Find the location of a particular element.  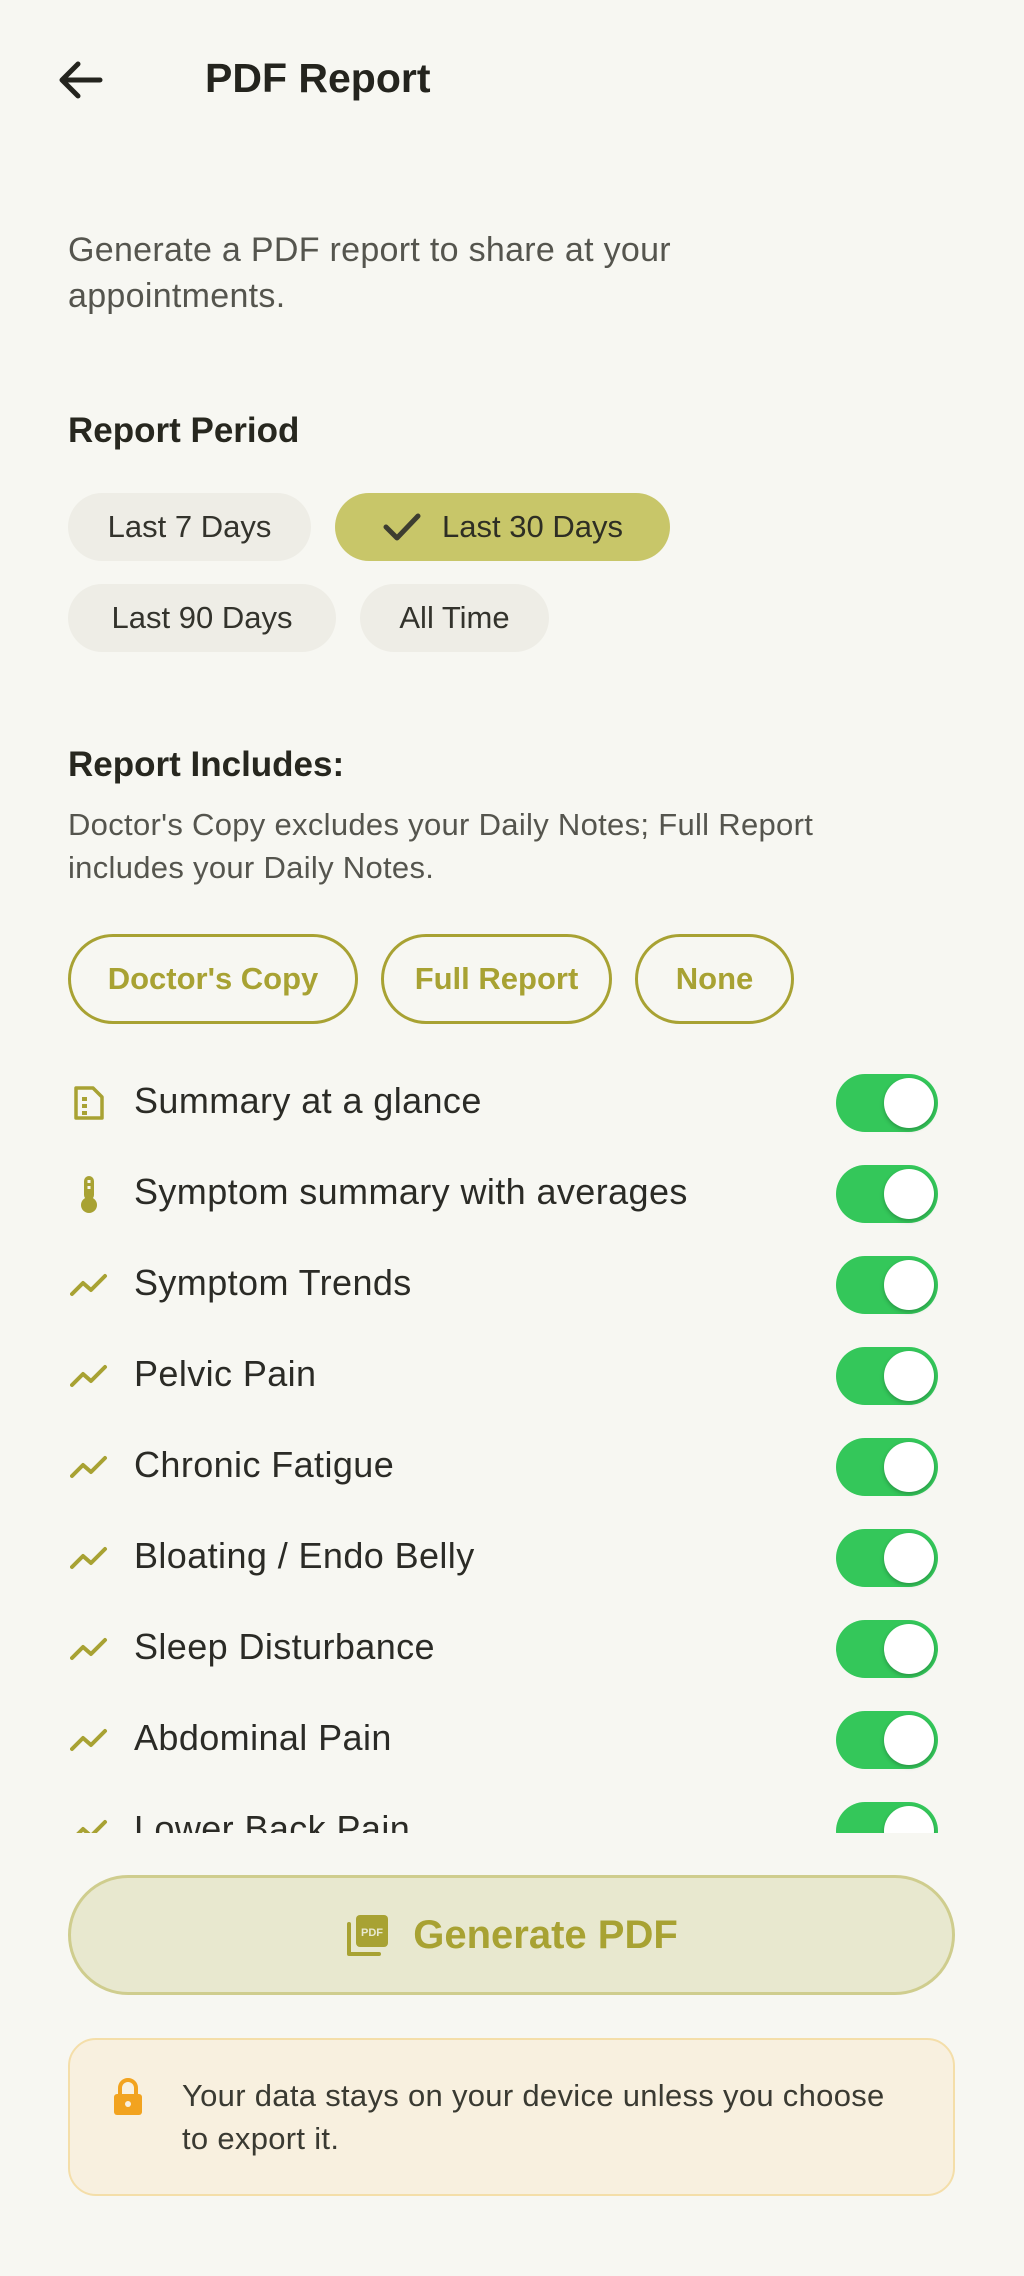

page-title: PDF Report is located at coordinates (318, 78).